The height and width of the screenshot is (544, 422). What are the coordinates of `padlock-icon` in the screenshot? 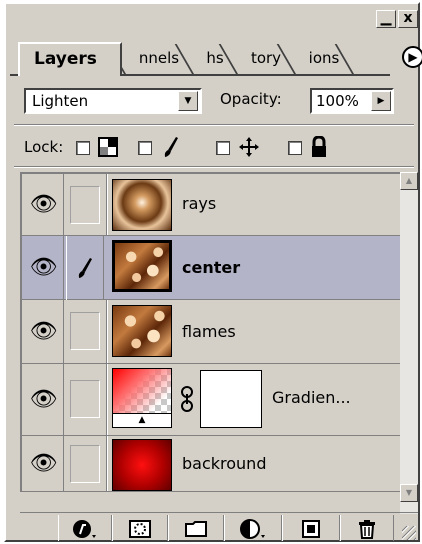 It's located at (319, 149).